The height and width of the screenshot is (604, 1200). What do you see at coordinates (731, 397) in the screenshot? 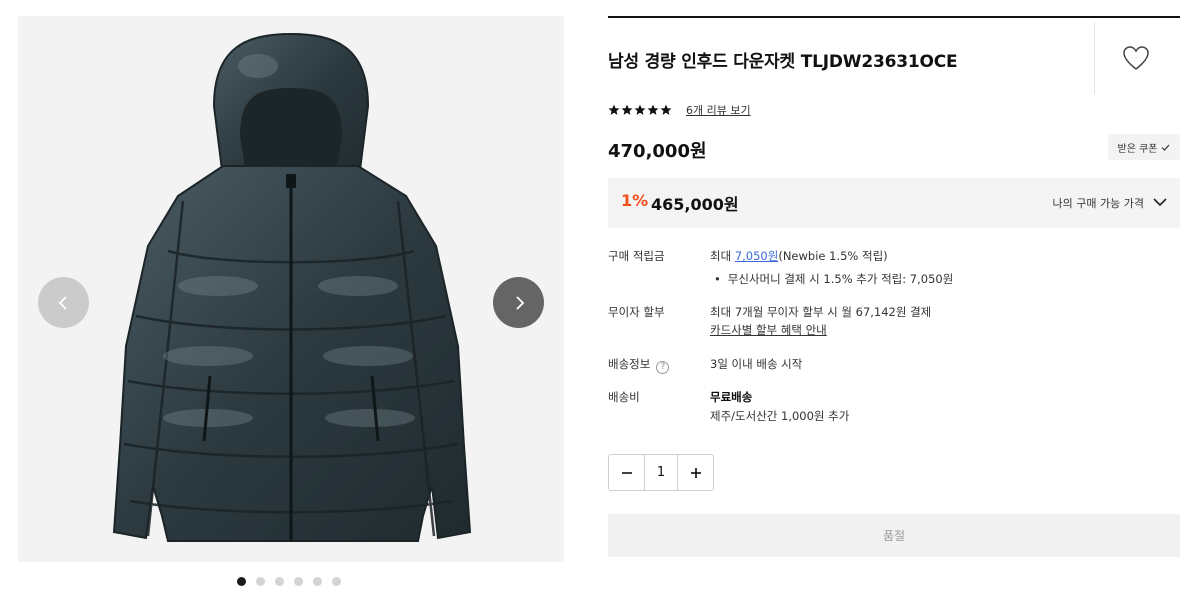
I see `shipping-fee-value: 무료배송` at bounding box center [731, 397].